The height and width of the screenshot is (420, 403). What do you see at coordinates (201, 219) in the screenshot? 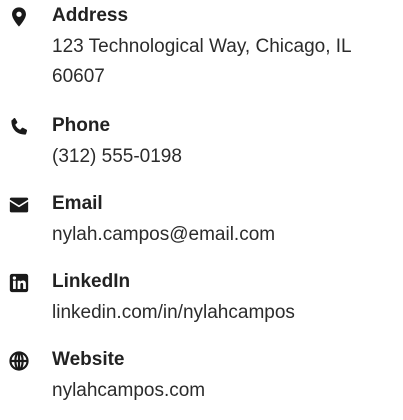
I see `contact-item-email: Email nylah.campos@email.com` at bounding box center [201, 219].